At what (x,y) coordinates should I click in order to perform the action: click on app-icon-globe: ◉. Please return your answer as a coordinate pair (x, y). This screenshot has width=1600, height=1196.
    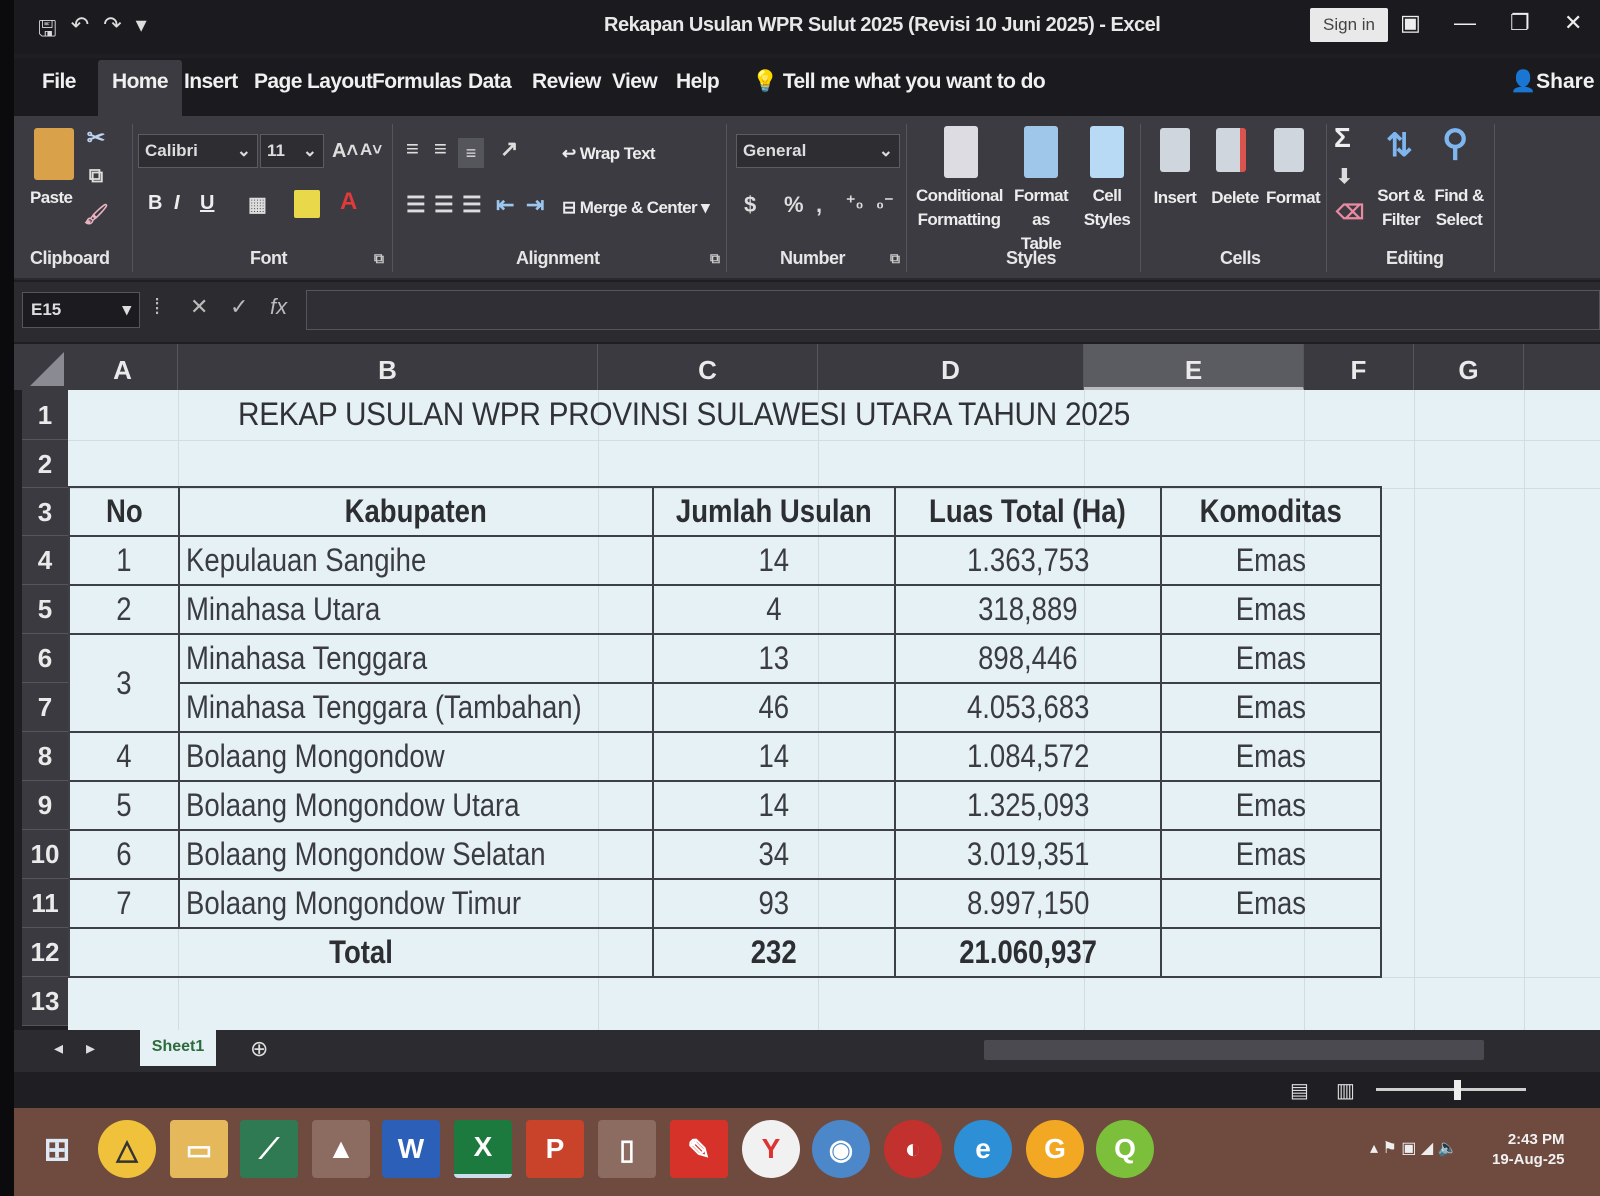
    Looking at the image, I should click on (841, 1149).